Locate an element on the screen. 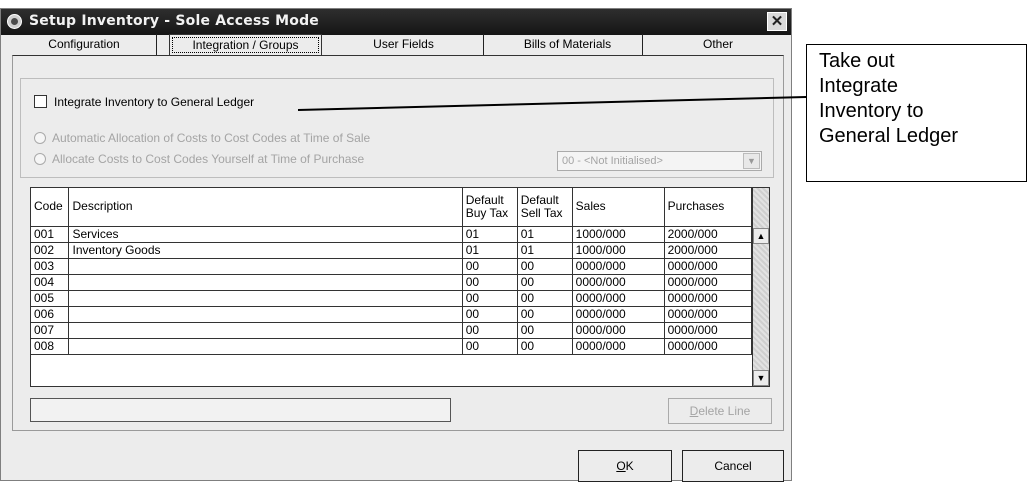 This screenshot has width=1027, height=482. callout-line-3: Inventory to is located at coordinates (871, 111).